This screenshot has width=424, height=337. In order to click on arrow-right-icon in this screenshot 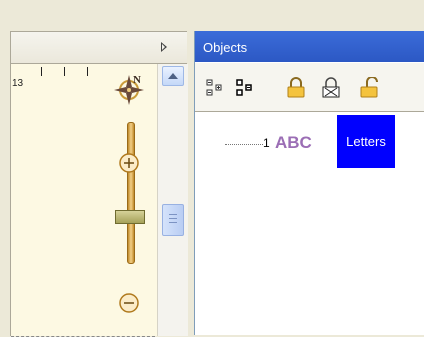, I will do `click(164, 47)`.